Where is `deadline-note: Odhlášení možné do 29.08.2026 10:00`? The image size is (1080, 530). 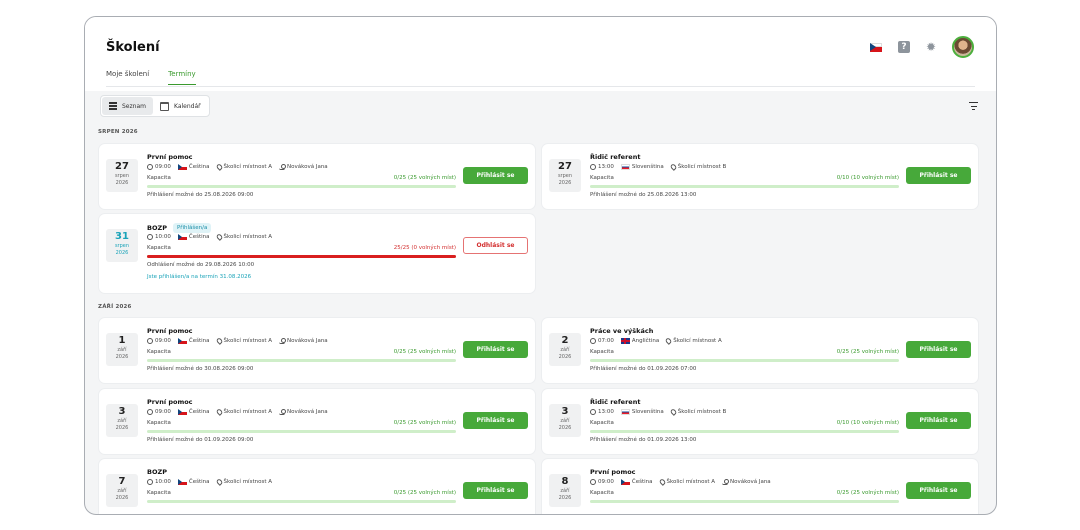
deadline-note: Odhlášení možné do 29.08.2026 10:00 is located at coordinates (201, 265).